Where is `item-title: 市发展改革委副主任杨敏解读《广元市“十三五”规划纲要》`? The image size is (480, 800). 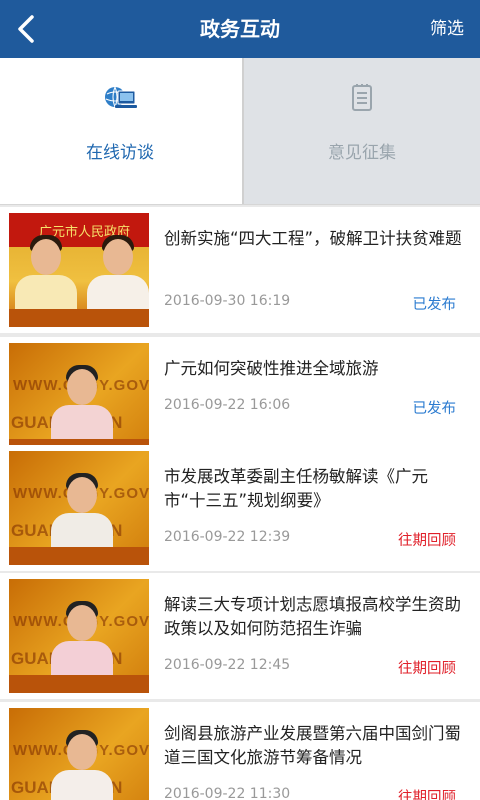 item-title: 市发展改革委副主任杨敏解读《广元市“十三五”规划纲要》 is located at coordinates (296, 488).